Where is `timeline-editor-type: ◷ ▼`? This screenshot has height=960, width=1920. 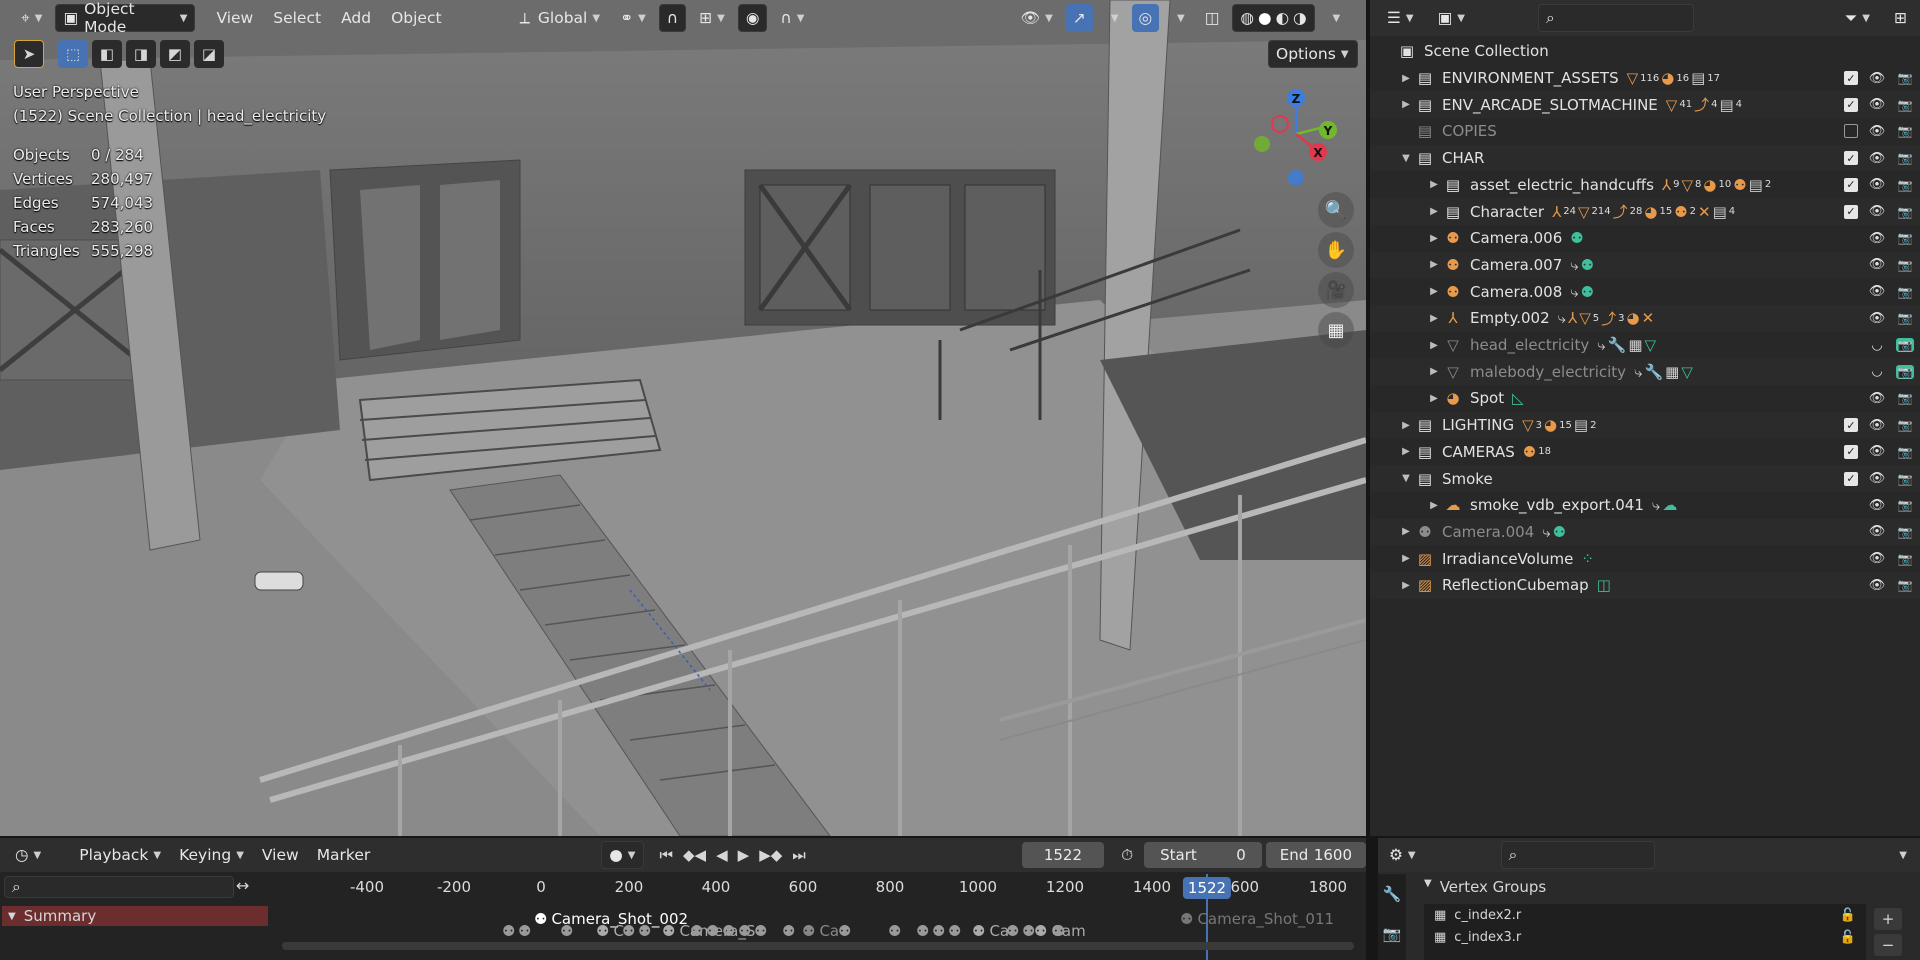
timeline-editor-type: ◷ ▼ is located at coordinates (28, 855).